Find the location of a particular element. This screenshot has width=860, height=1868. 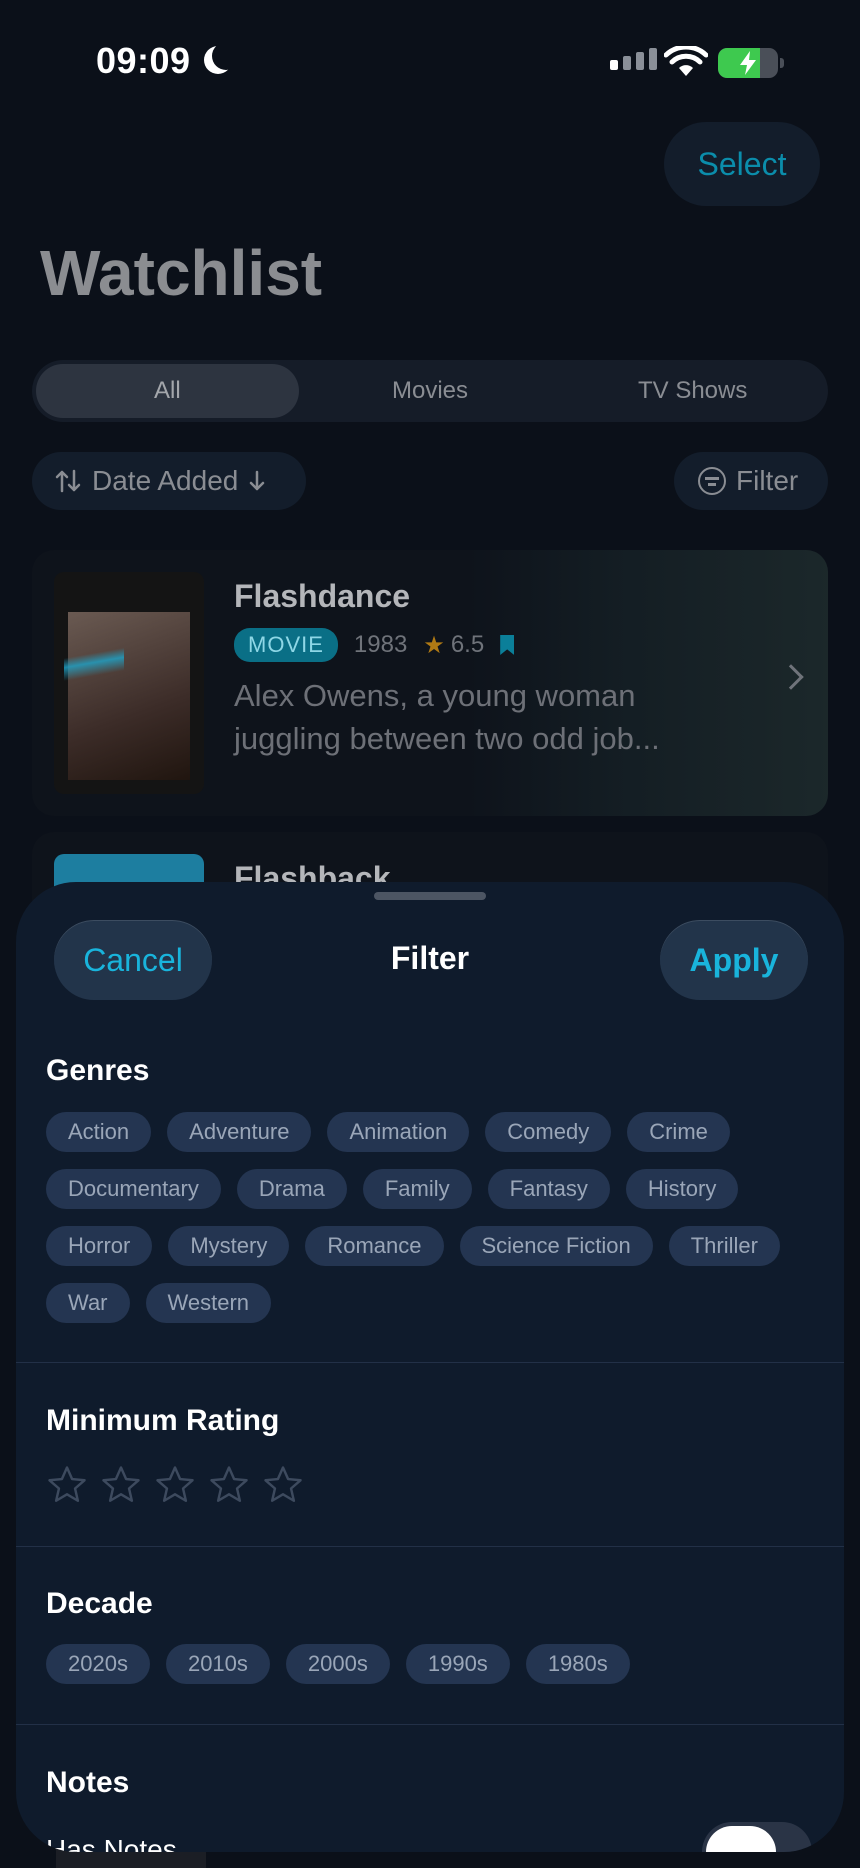

apply-button: Apply is located at coordinates (734, 960).